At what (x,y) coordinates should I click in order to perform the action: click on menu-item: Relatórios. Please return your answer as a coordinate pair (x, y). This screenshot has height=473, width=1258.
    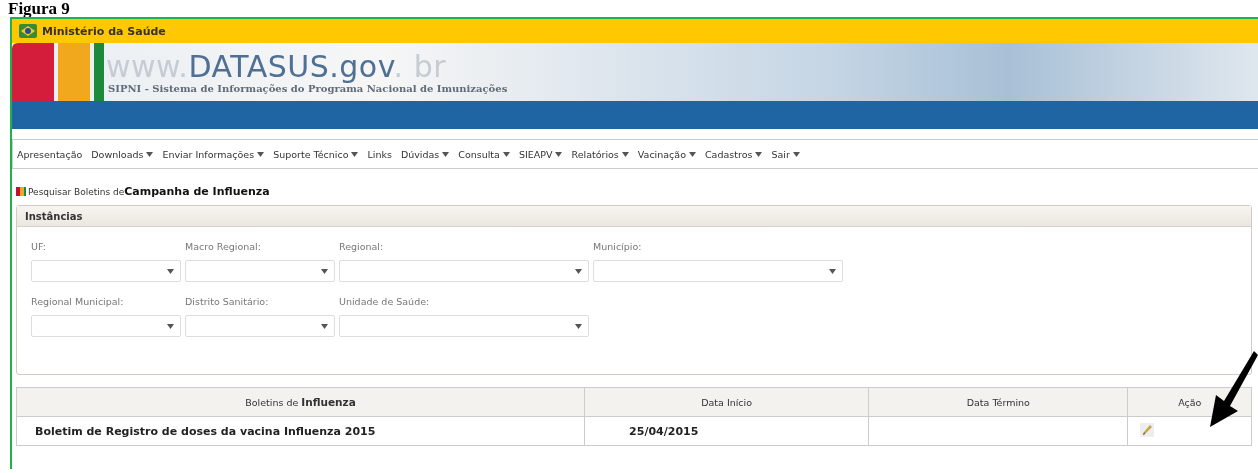
    Looking at the image, I should click on (600, 154).